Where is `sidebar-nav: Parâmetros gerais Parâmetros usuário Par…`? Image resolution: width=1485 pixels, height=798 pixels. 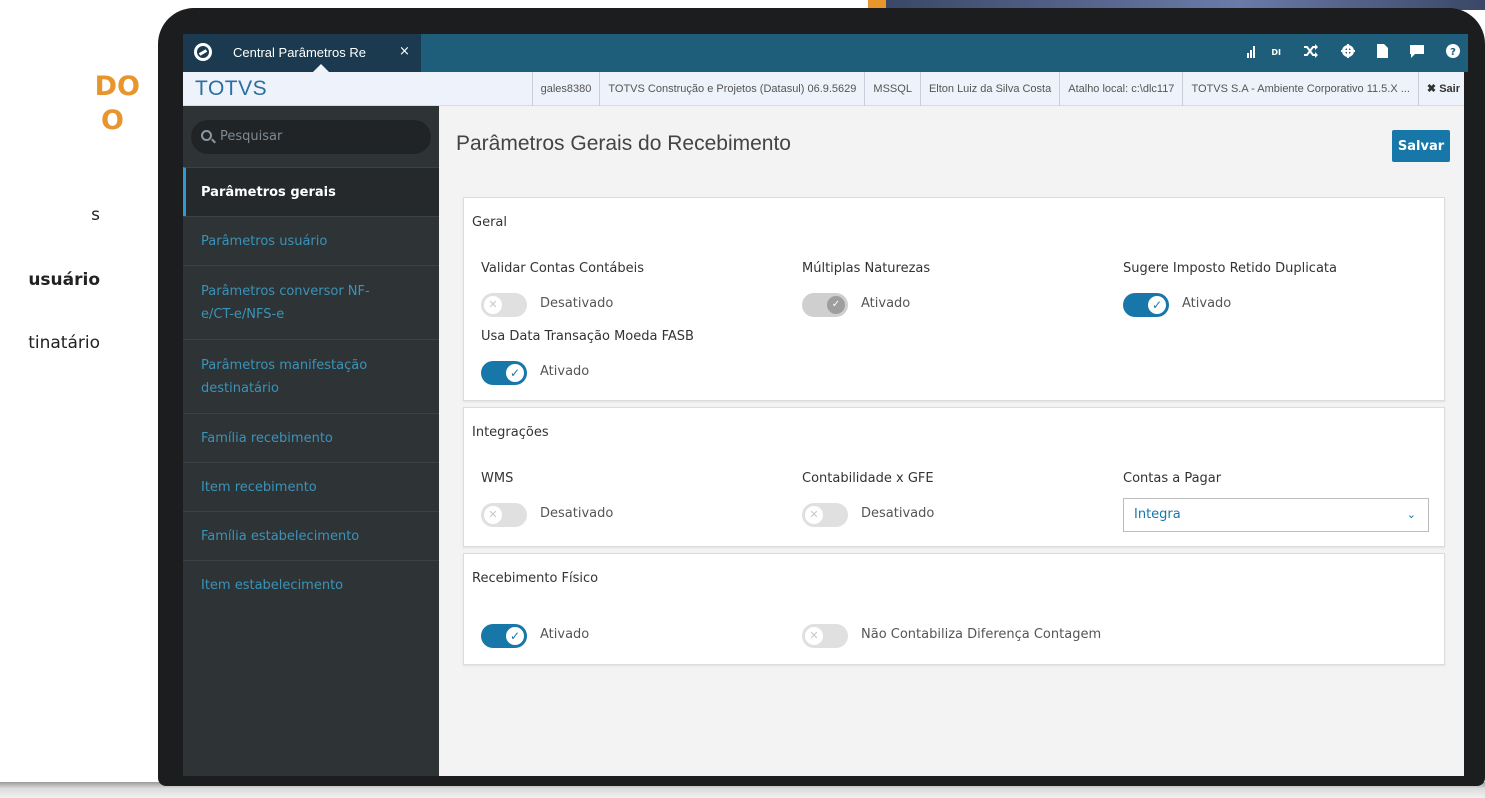 sidebar-nav: Parâmetros gerais Parâmetros usuário Par… is located at coordinates (311, 388).